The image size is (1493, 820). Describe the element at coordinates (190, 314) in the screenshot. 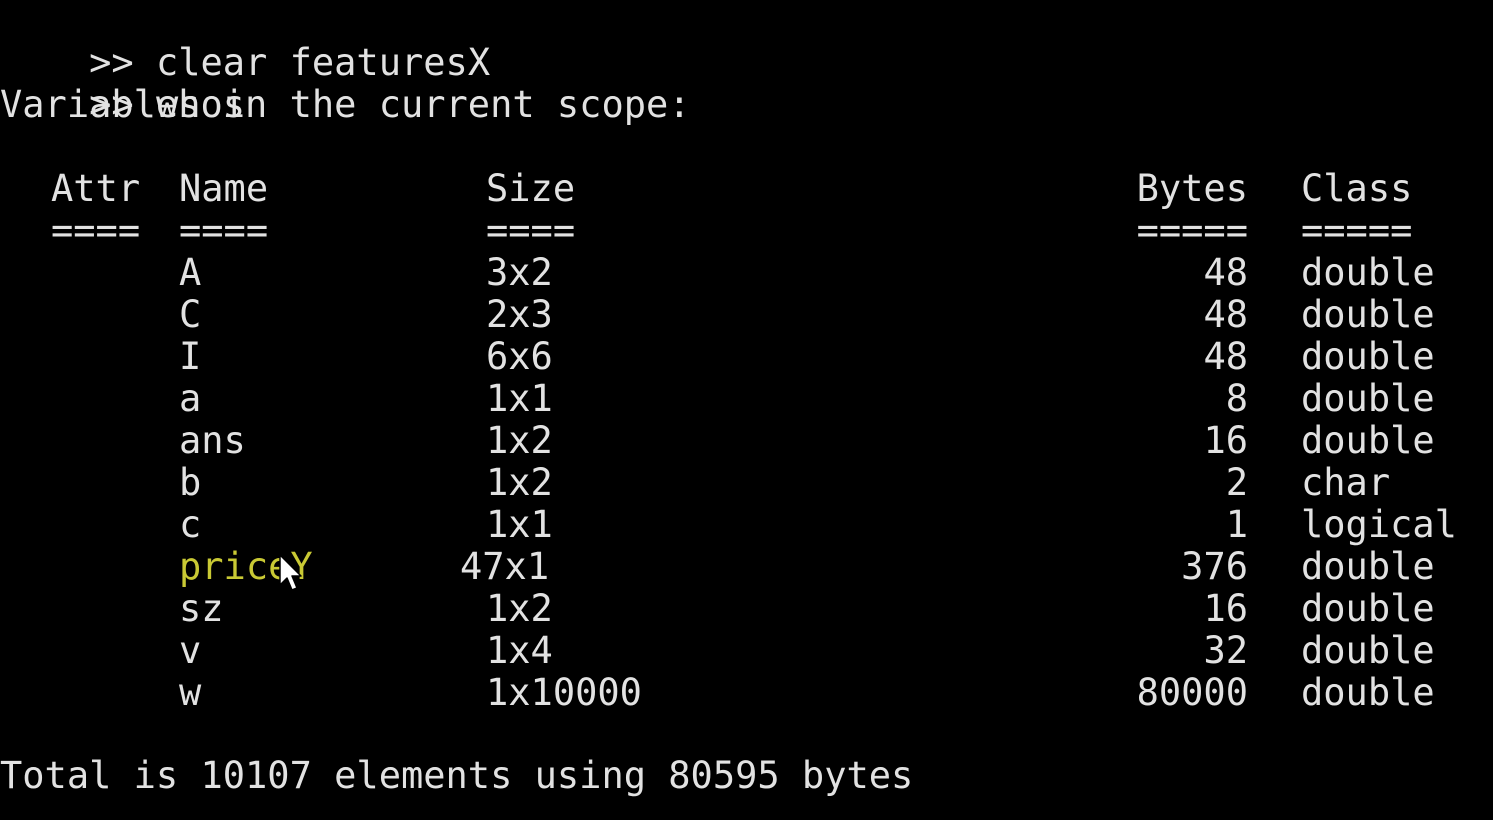

I see `cell-name: C` at that location.